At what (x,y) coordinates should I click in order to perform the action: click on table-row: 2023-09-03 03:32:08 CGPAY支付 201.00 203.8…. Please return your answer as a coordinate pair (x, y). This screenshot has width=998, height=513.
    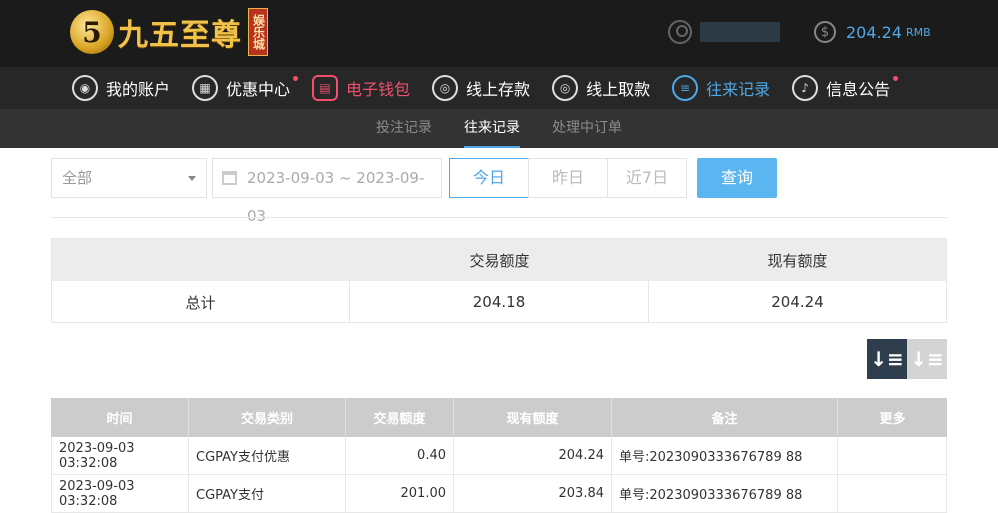
    Looking at the image, I should click on (499, 494).